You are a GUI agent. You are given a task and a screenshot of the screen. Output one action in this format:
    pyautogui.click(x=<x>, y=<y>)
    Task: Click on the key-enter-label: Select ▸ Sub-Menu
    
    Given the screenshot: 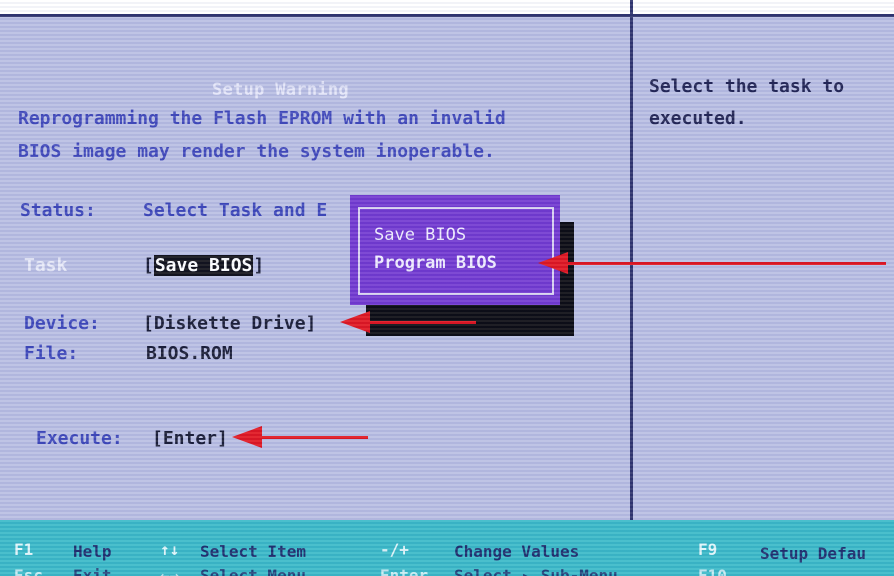 What is the action you would take?
    pyautogui.click(x=536, y=571)
    